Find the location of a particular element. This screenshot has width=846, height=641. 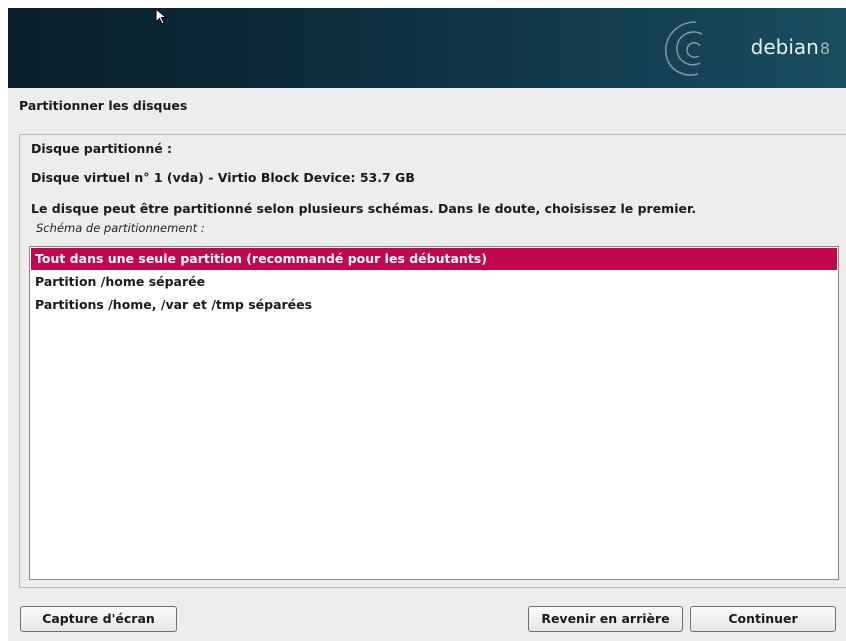

disk-heading: Disque partitionné : is located at coordinates (102, 148).